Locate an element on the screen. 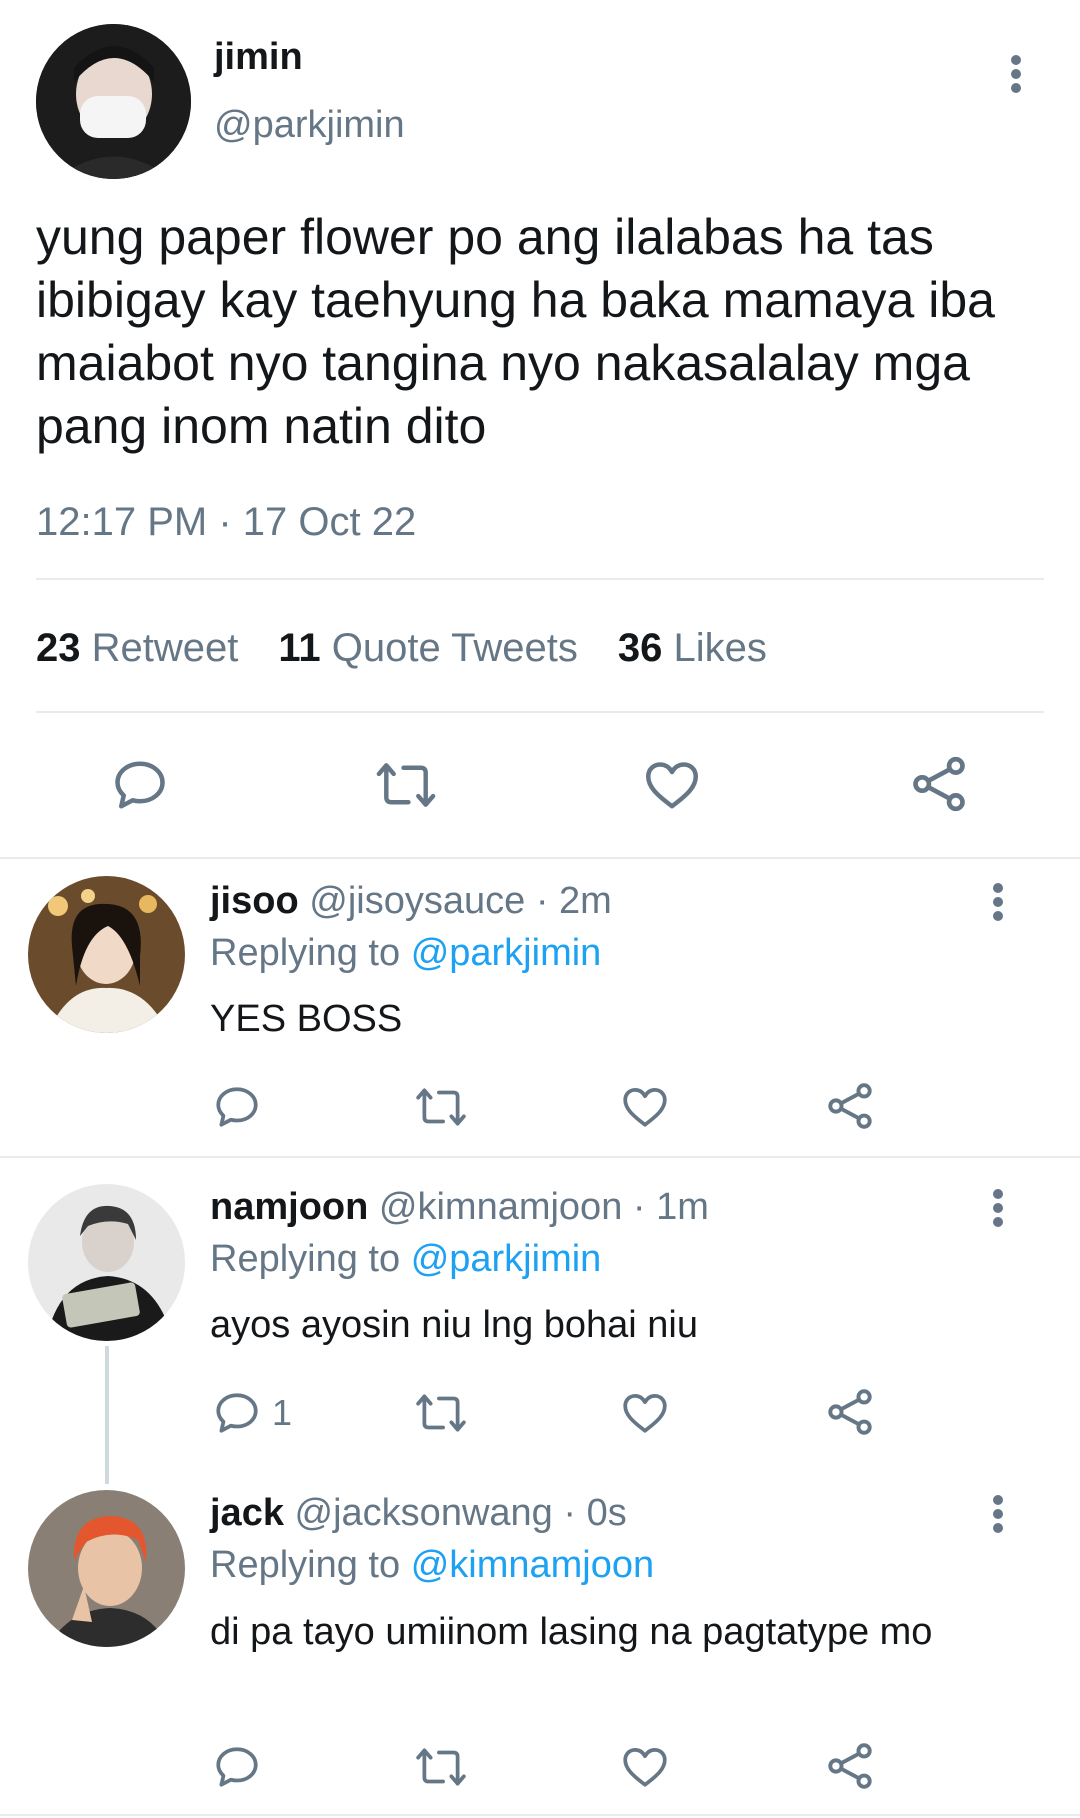 The width and height of the screenshot is (1080, 1818). tweet-stats: 23 Retweet 11 Quote Tweets 36 Likes is located at coordinates (401, 648).